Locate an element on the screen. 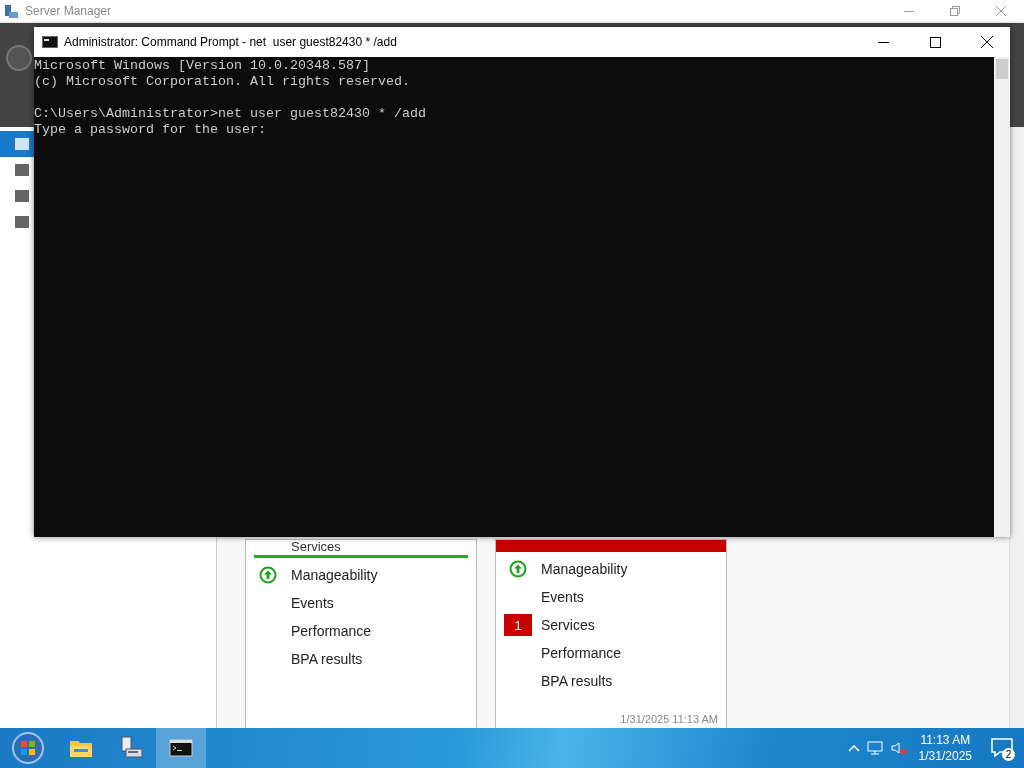 This screenshot has width=1024, height=768. console-line: Microsoft Windows [Version 10.0.20348.587] is located at coordinates (202, 66).